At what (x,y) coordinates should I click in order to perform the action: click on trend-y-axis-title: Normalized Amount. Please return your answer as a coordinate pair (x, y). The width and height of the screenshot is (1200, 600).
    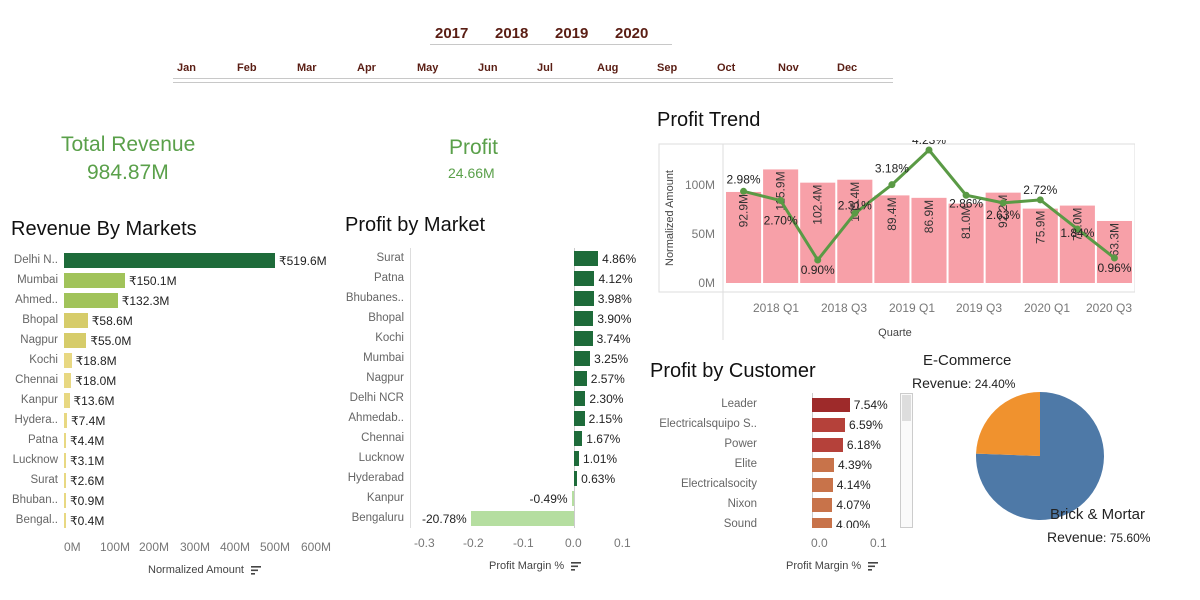
    Looking at the image, I should click on (670, 218).